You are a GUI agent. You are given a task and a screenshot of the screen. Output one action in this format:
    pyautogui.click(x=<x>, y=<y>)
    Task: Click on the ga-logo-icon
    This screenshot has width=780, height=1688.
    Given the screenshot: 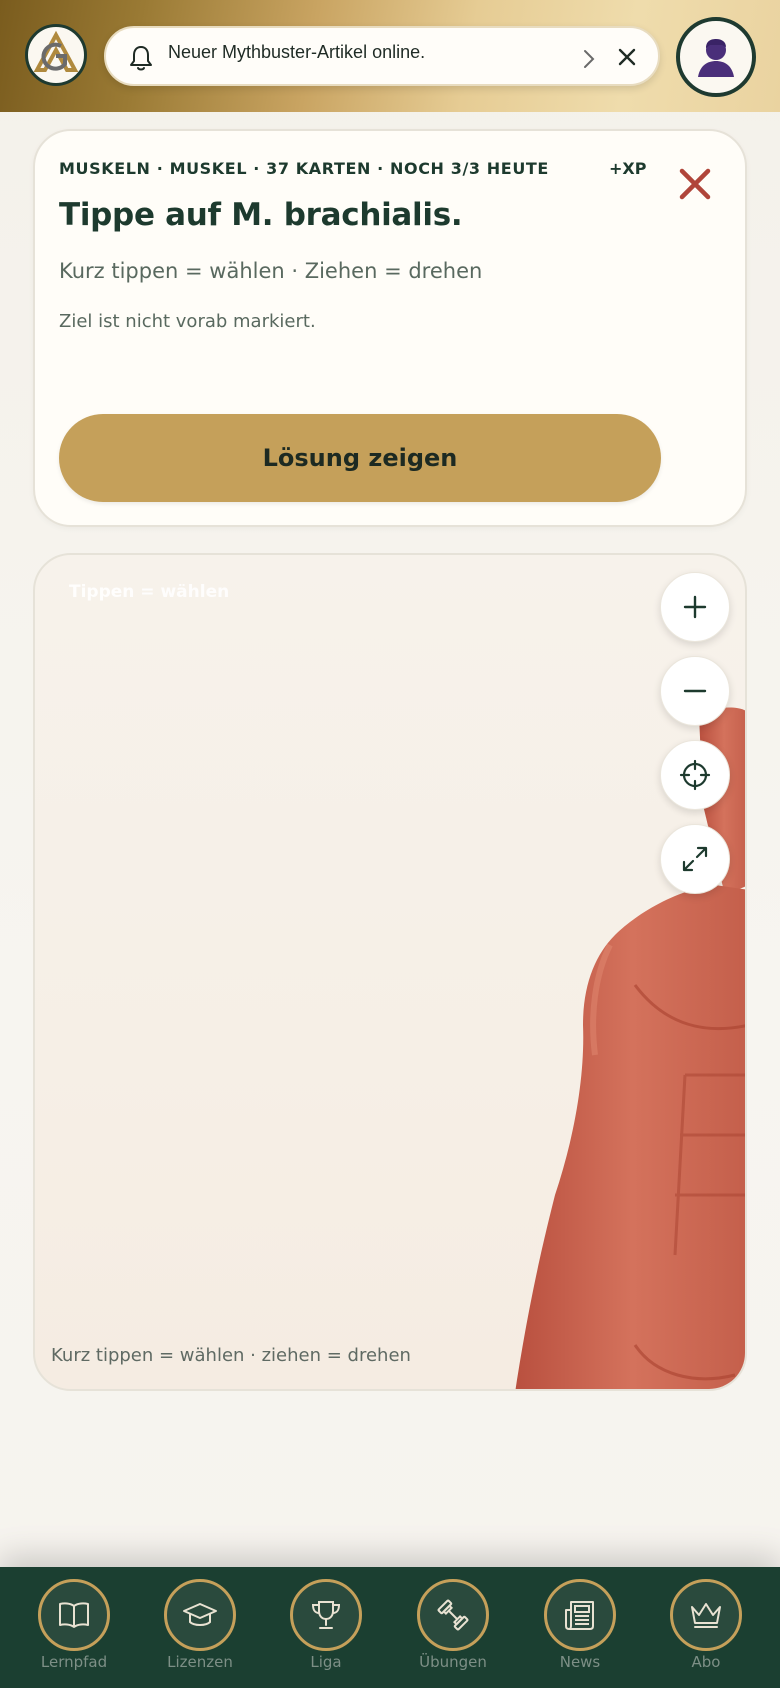 What is the action you would take?
    pyautogui.click(x=56, y=51)
    